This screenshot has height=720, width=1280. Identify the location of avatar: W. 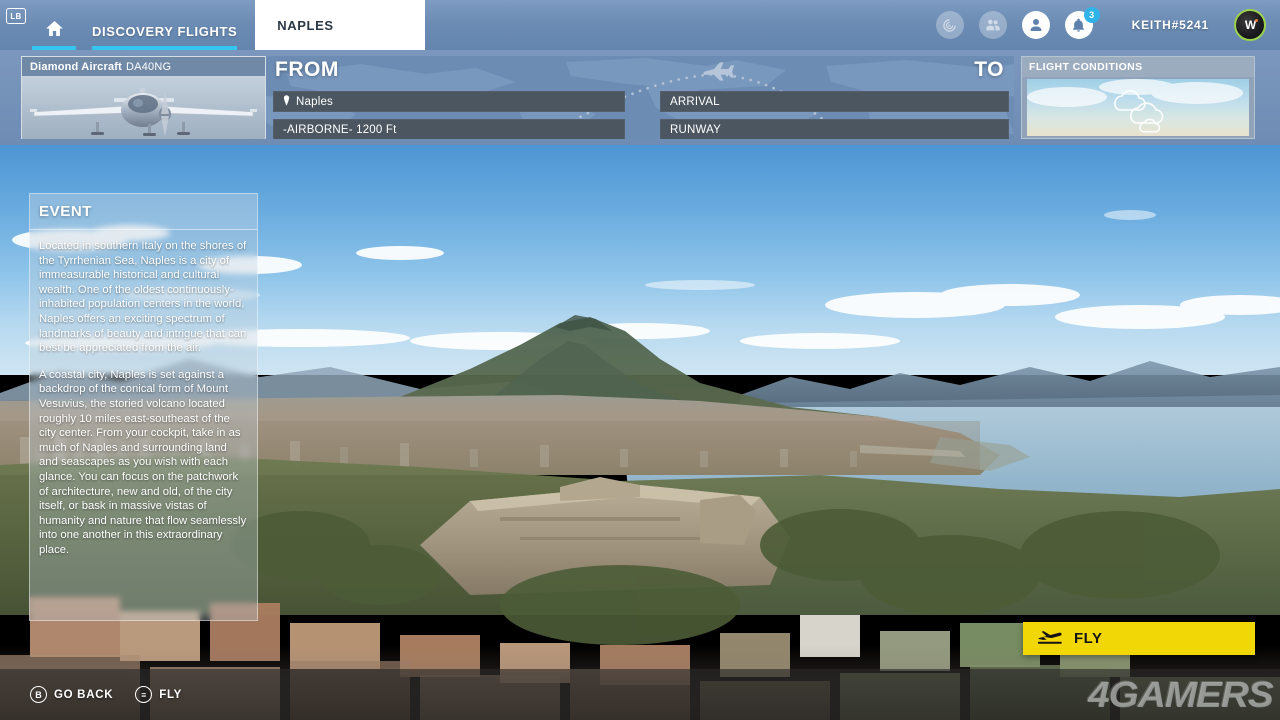
(1250, 25).